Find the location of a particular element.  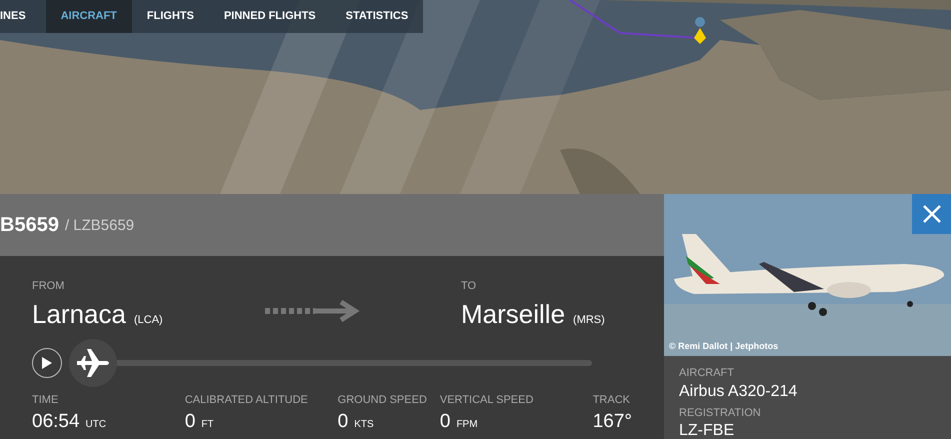

field-label: REGISTRATION is located at coordinates (720, 413).